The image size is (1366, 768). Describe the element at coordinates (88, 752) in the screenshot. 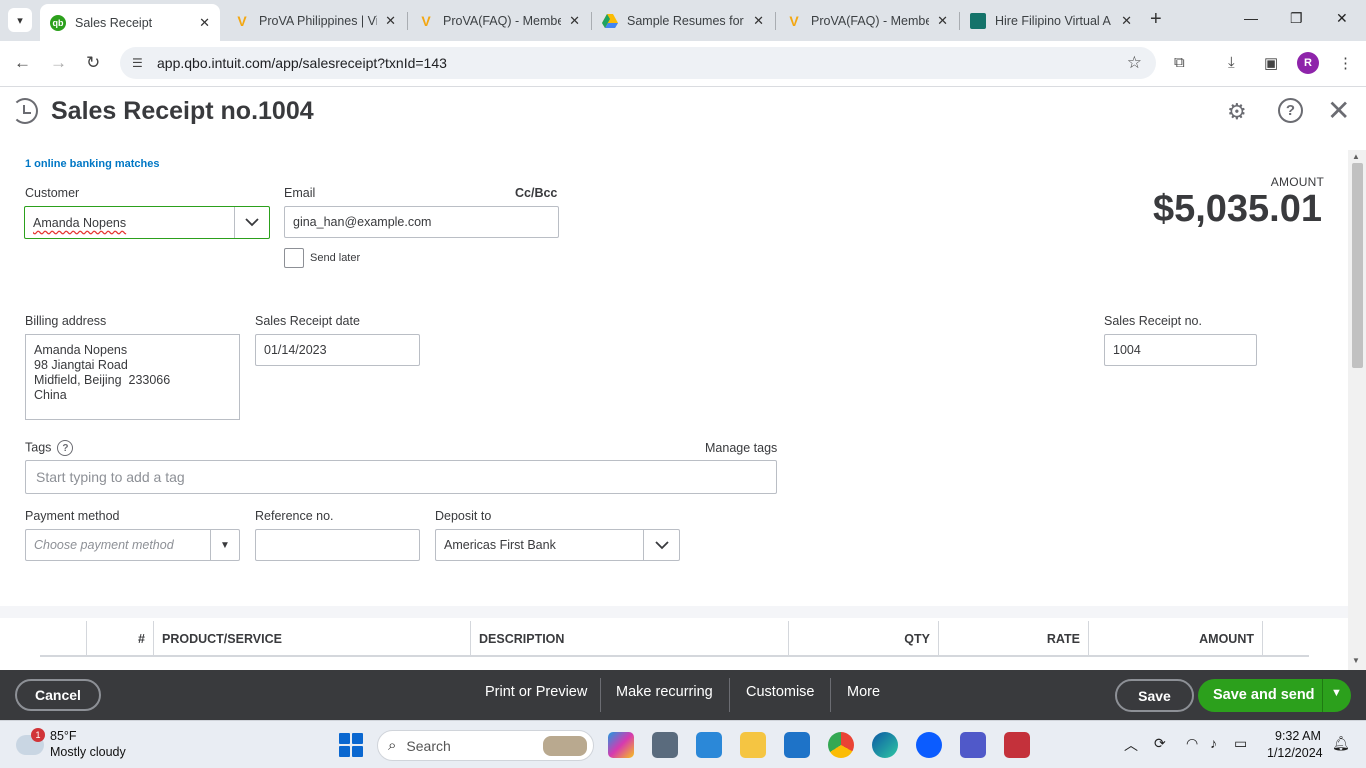

I see `weather-description: Mostly cloudy` at that location.